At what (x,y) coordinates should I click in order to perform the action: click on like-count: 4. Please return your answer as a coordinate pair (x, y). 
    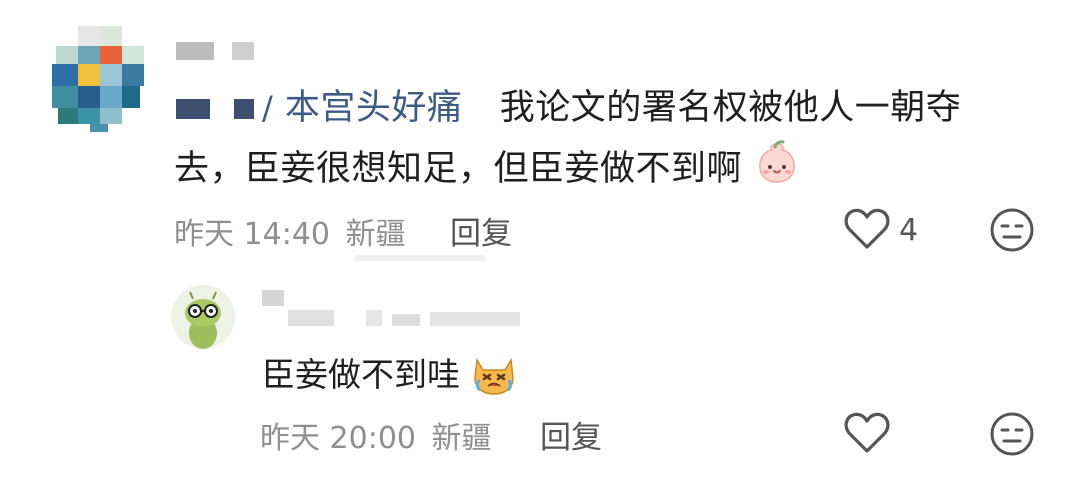
    Looking at the image, I should click on (909, 230).